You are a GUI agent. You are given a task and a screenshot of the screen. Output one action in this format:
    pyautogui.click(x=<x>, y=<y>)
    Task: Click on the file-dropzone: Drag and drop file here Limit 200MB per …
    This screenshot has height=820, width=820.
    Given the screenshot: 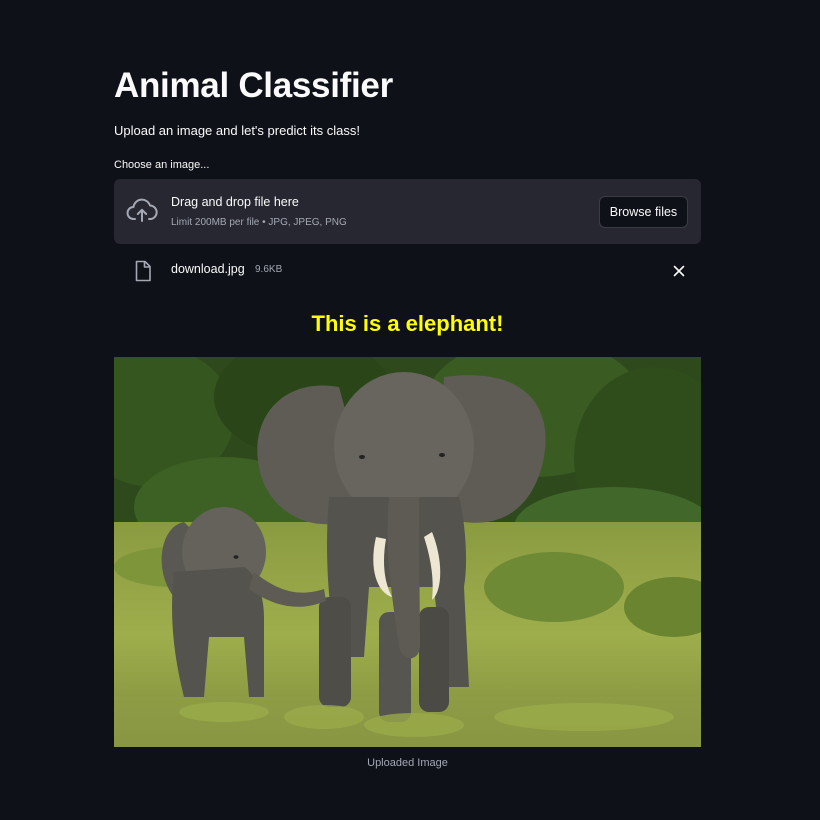 What is the action you would take?
    pyautogui.click(x=407, y=211)
    